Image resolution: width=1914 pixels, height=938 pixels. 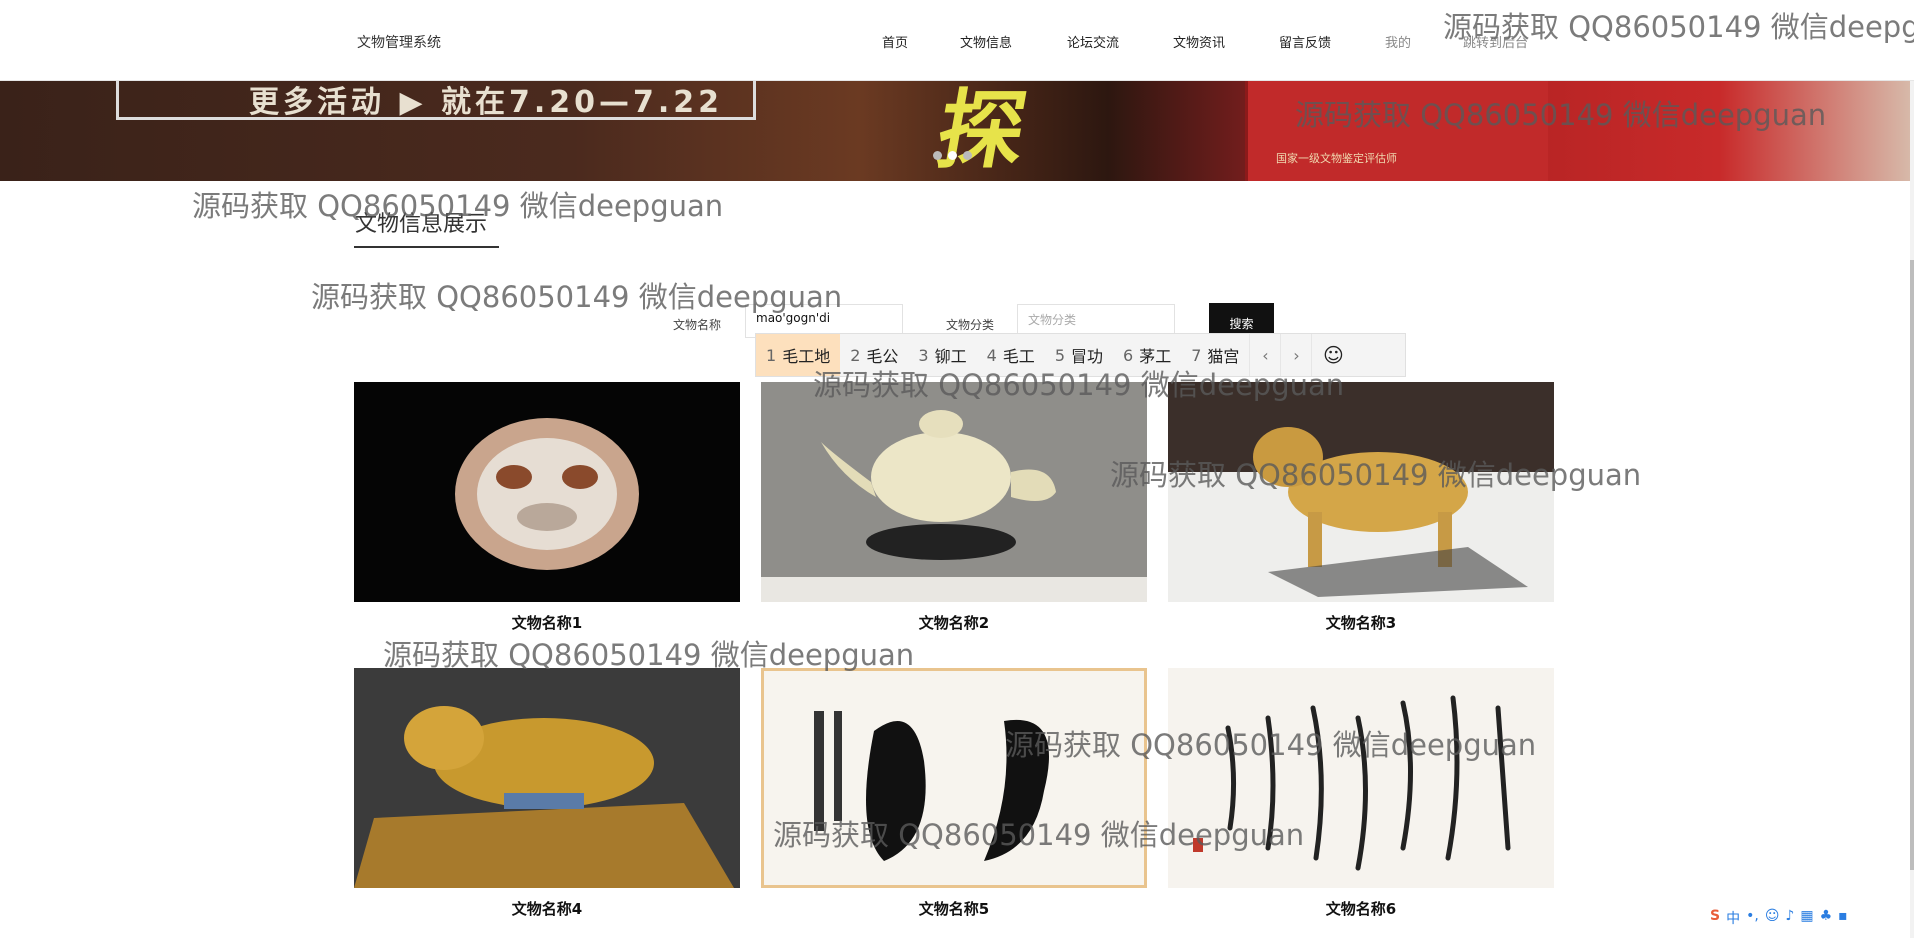 I want to click on relic-name: 文物名称5, so click(x=954, y=908).